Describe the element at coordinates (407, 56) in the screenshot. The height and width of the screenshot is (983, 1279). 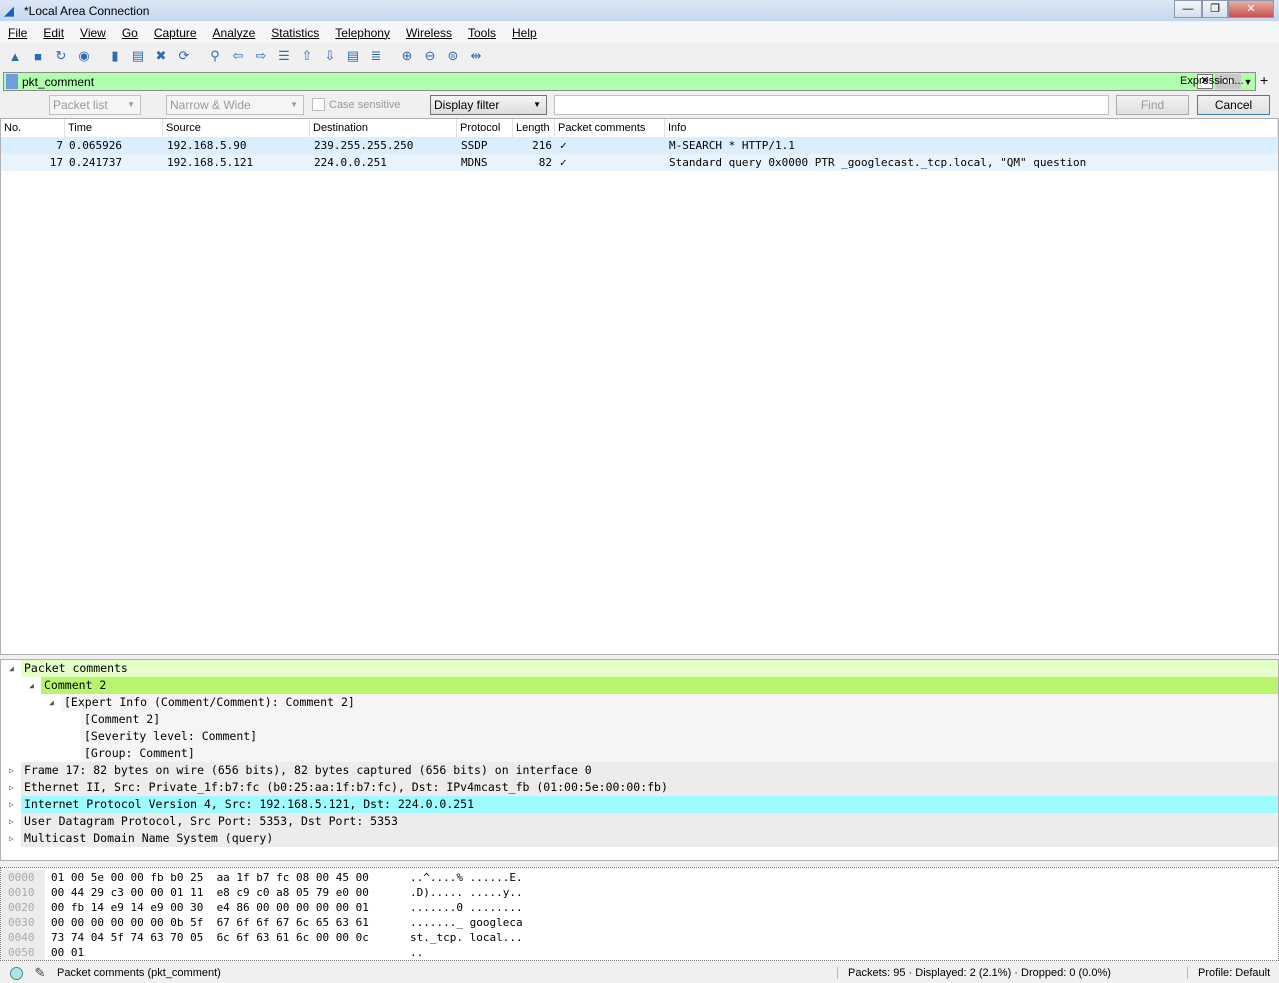
I see `zoom-in-icon: ⊕` at that location.